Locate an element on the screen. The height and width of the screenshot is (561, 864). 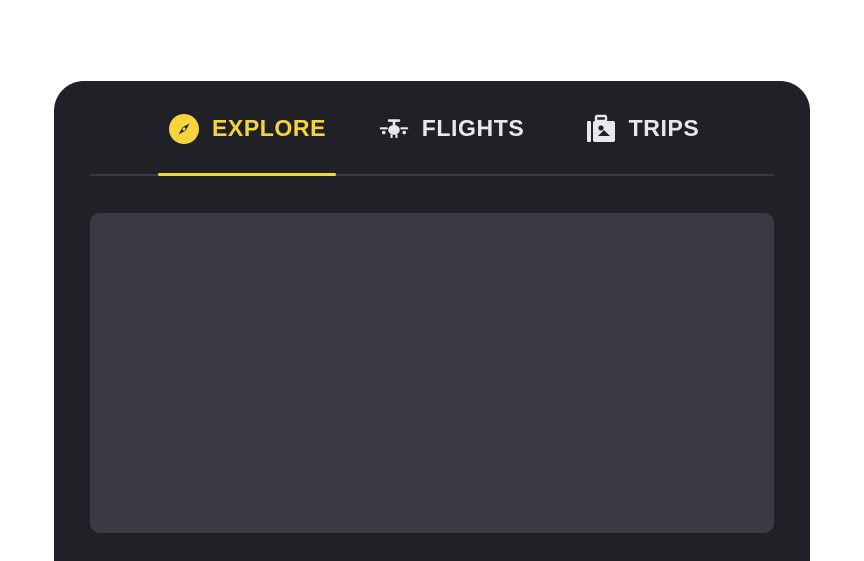
tab-trips: TRIPS is located at coordinates (642, 128).